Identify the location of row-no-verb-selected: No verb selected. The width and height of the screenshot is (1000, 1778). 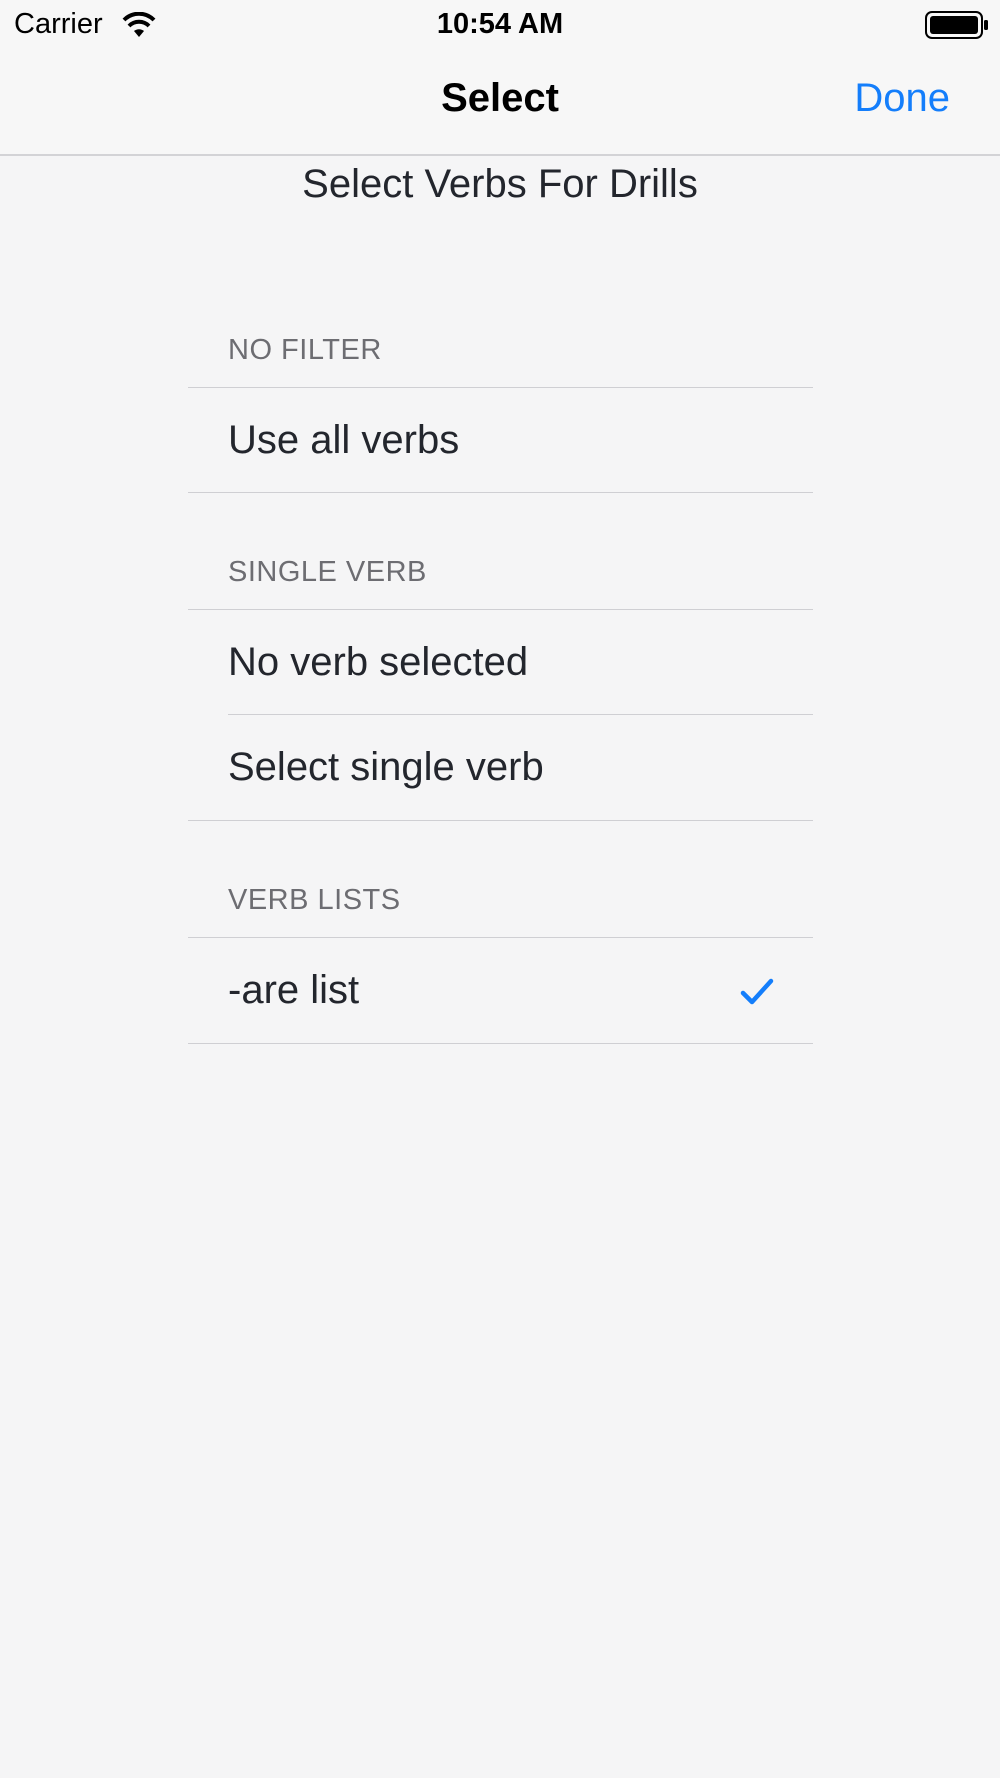
(500, 662).